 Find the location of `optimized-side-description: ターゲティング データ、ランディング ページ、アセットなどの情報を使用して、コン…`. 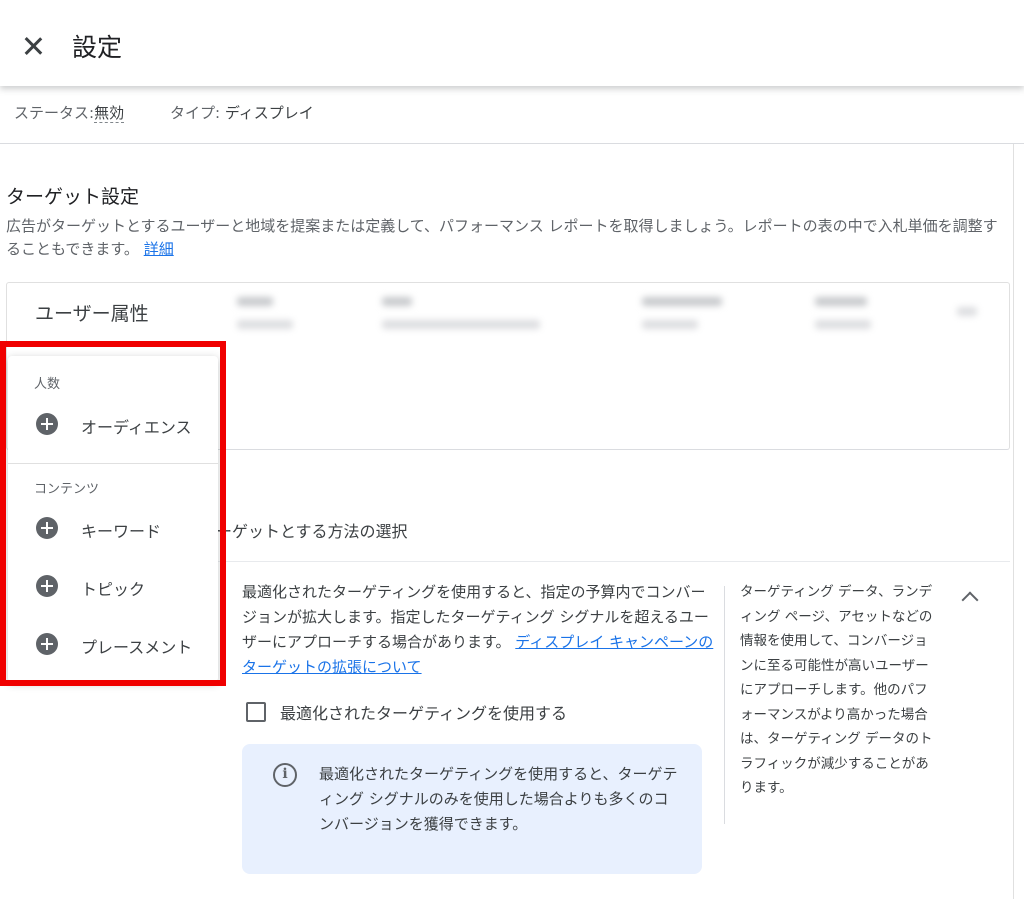

optimized-side-description: ターゲティング データ、ランディング ページ、アセットなどの情報を使用して、コン… is located at coordinates (836, 690).